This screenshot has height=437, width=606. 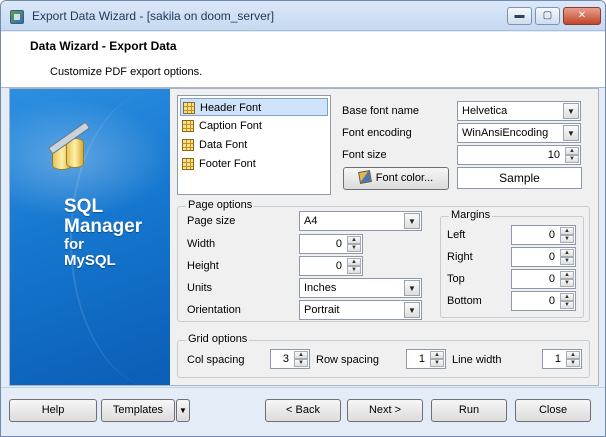 I want to click on font-encoding-label: Font encoding, so click(x=377, y=133).